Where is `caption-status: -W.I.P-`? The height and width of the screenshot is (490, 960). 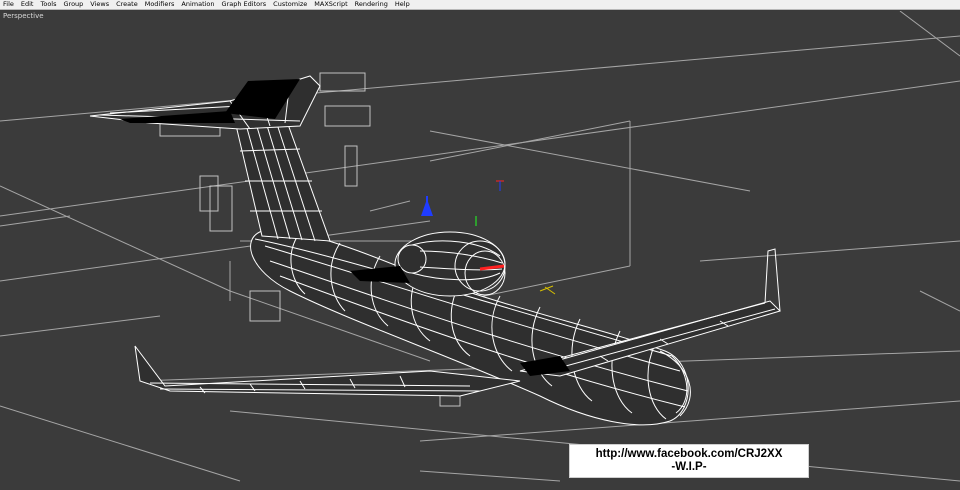
caption-status: -W.I.P- is located at coordinates (689, 467).